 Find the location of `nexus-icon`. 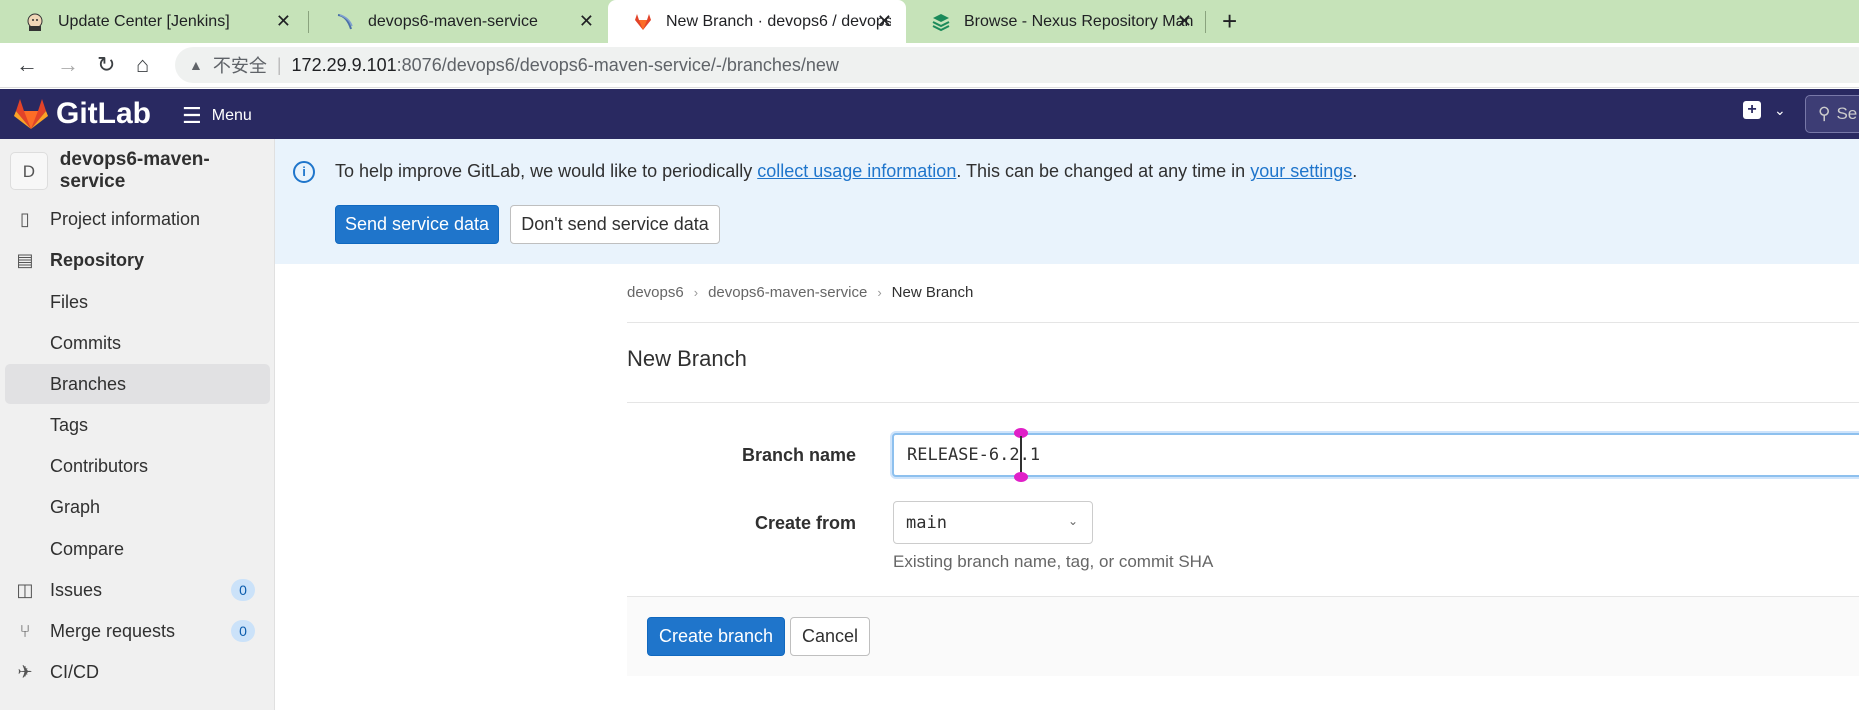

nexus-icon is located at coordinates (941, 22).